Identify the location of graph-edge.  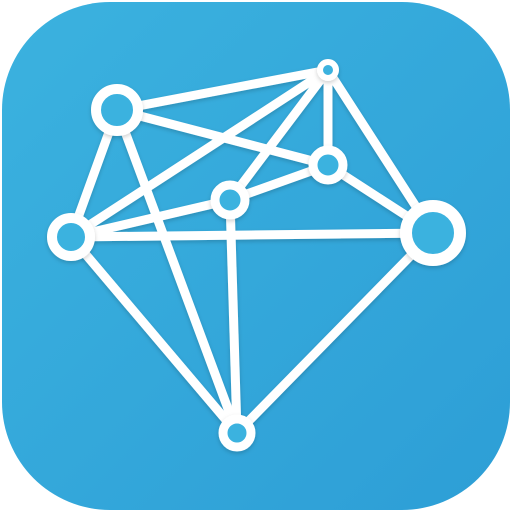
(252, 235).